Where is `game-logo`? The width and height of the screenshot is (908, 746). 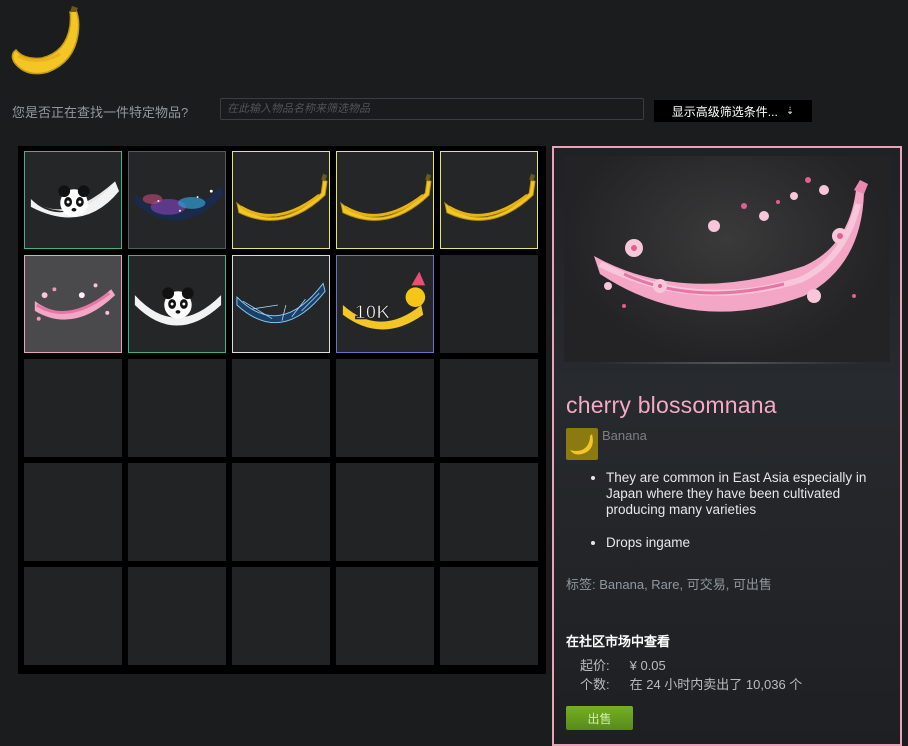
game-logo is located at coordinates (46, 41).